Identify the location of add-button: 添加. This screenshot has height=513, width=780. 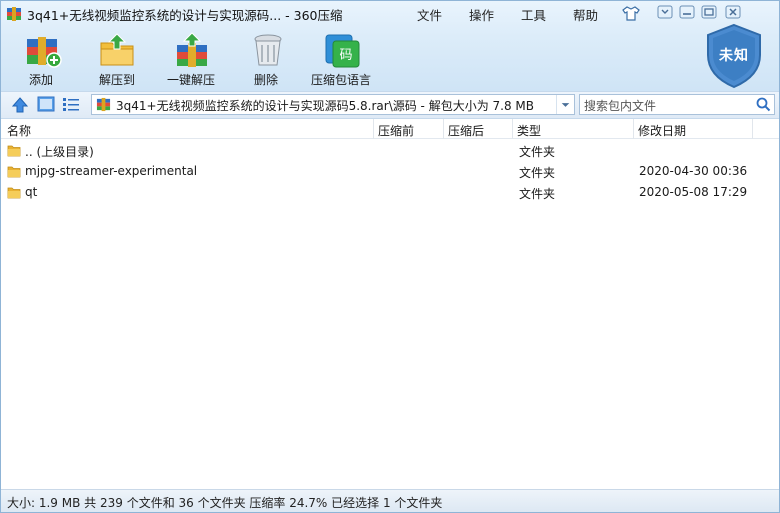
(43, 59).